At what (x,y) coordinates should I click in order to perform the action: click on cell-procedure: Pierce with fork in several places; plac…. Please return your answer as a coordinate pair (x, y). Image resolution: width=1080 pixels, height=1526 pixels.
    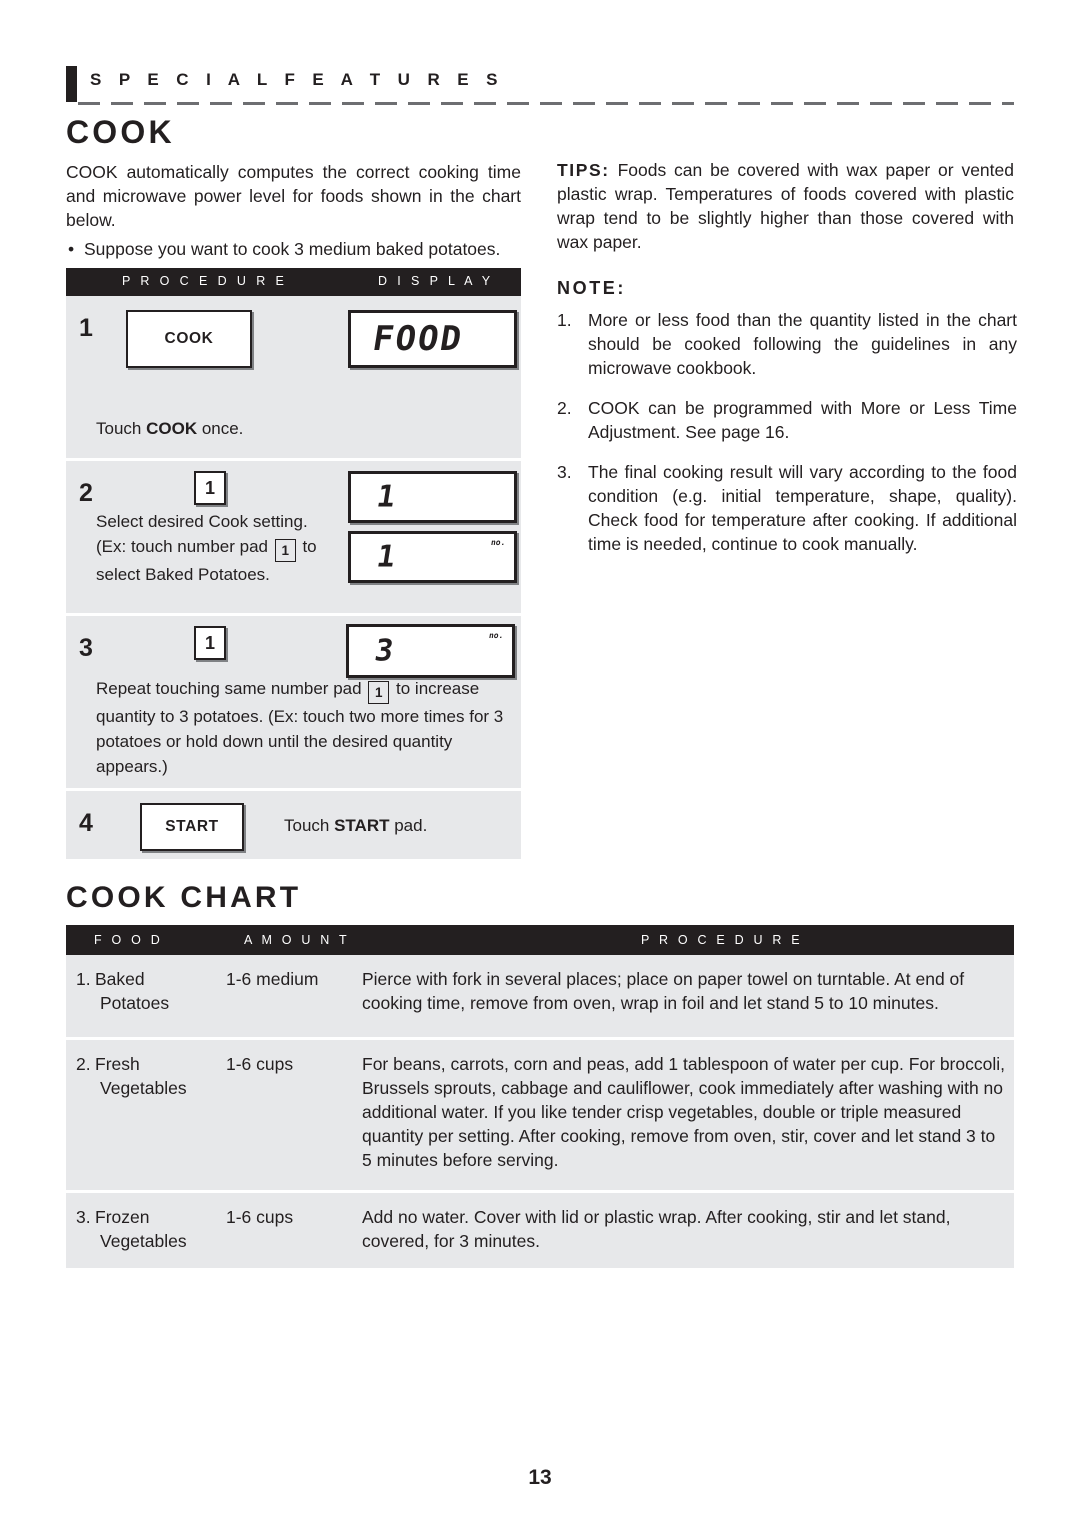
    Looking at the image, I should click on (663, 991).